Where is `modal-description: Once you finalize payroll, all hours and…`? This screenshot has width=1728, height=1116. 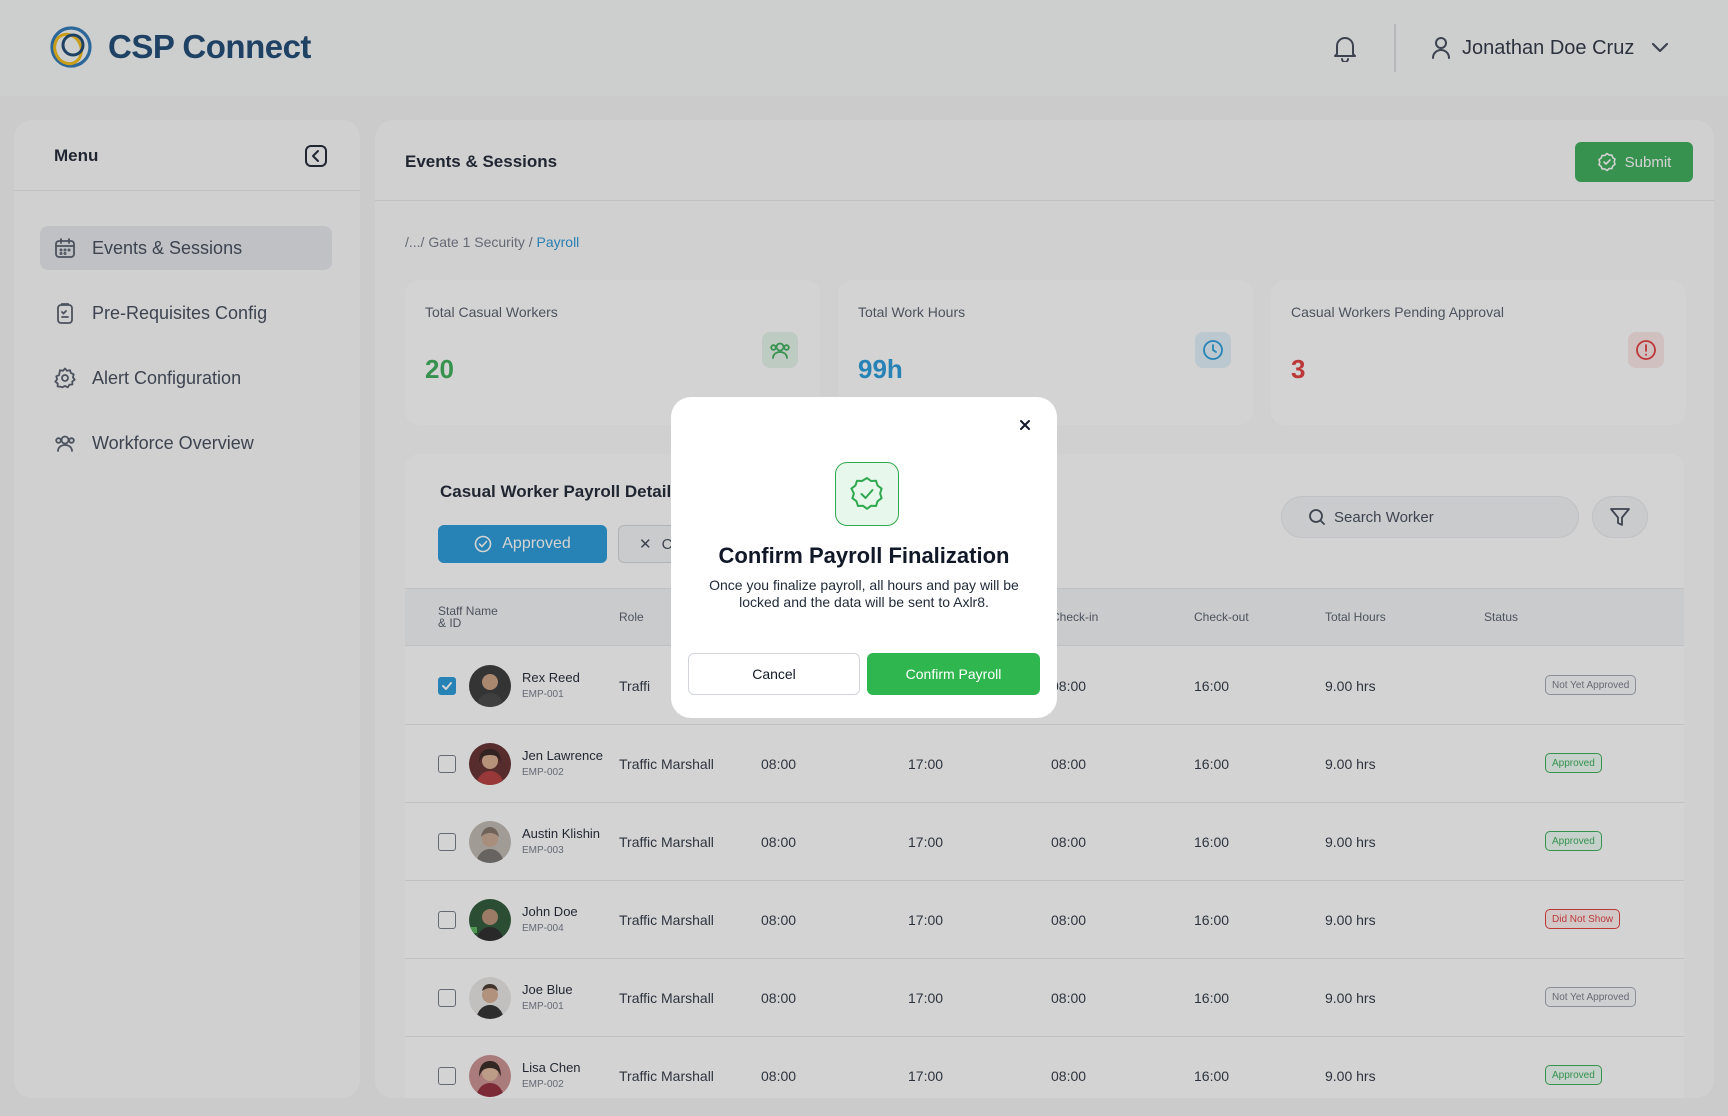
modal-description: Once you finalize payroll, all hours and… is located at coordinates (864, 593).